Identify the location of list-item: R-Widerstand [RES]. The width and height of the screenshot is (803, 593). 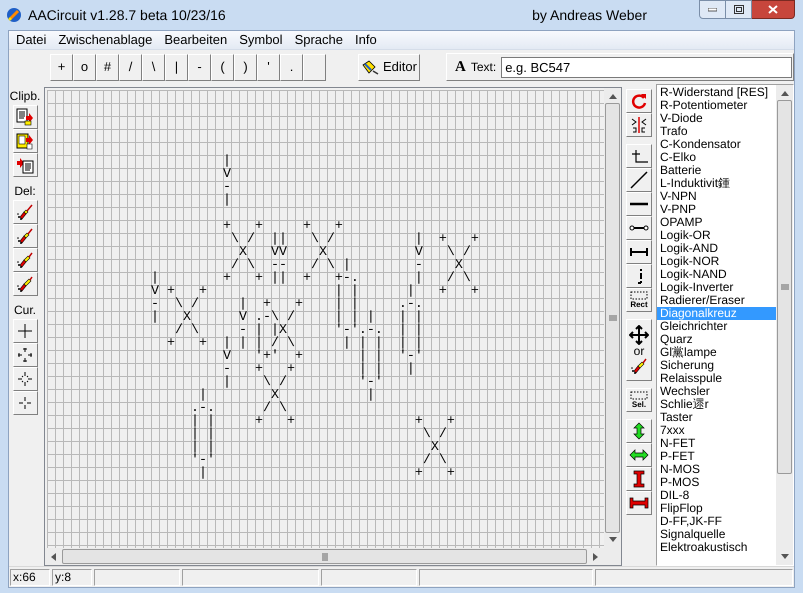
(716, 92).